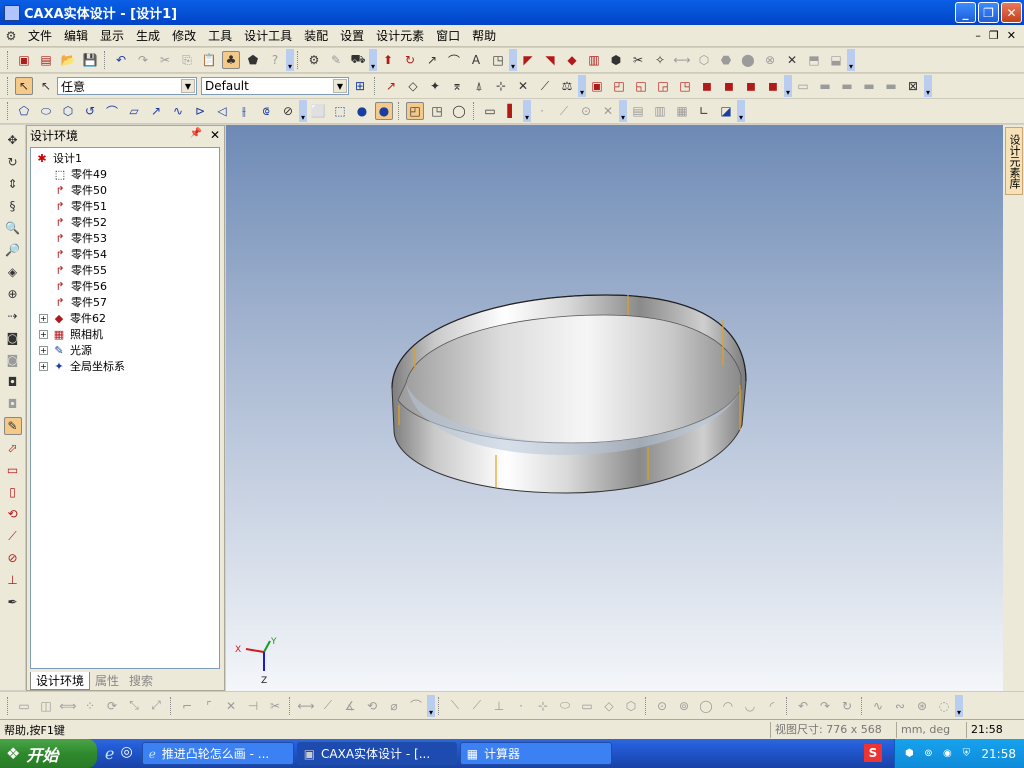 The height and width of the screenshot is (768, 1024). I want to click on camera-gray-icon: ◙, so click(13, 360).